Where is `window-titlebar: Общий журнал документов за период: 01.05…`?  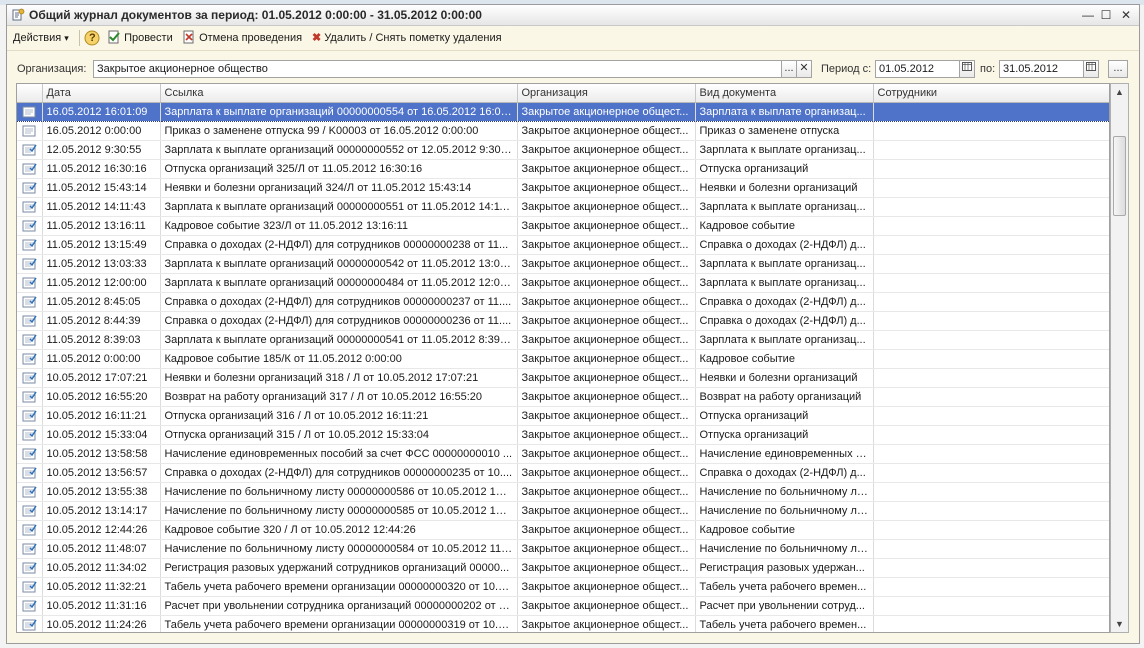 window-titlebar: Общий журнал документов за период: 01.05… is located at coordinates (573, 15).